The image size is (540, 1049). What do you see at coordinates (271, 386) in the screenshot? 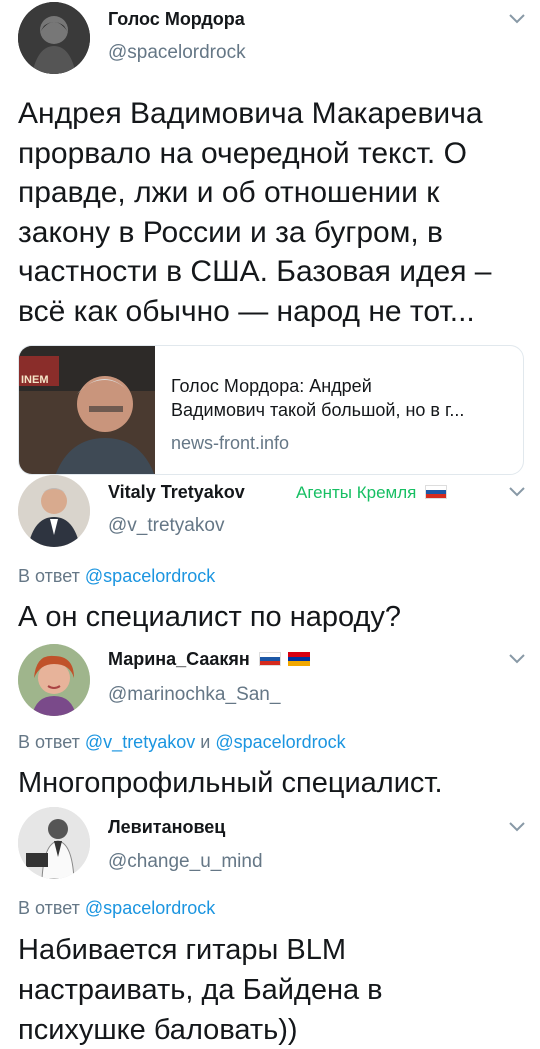
I see `card-title-line: Голос Мордора: Андрей` at bounding box center [271, 386].